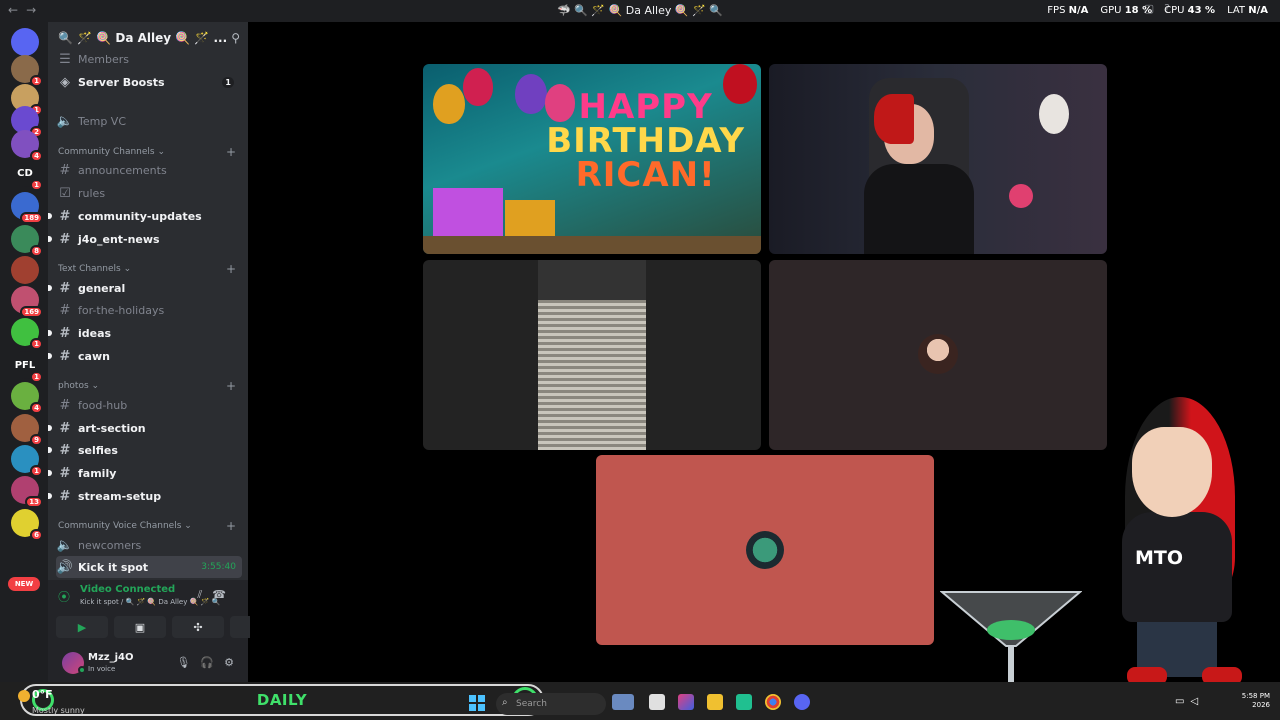 The height and width of the screenshot is (720, 1280). Describe the element at coordinates (145, 496) in the screenshot. I see `channel-stream-setup: # stream-setup` at that location.